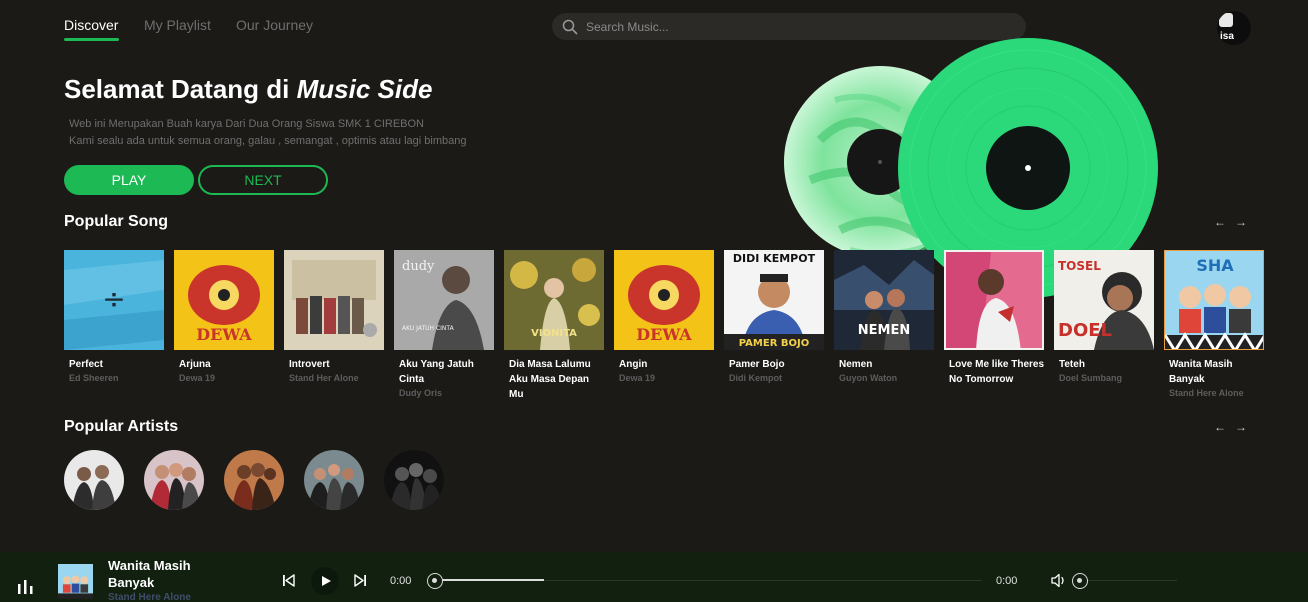  What do you see at coordinates (360, 580) in the screenshot?
I see `skip-next-icon` at bounding box center [360, 580].